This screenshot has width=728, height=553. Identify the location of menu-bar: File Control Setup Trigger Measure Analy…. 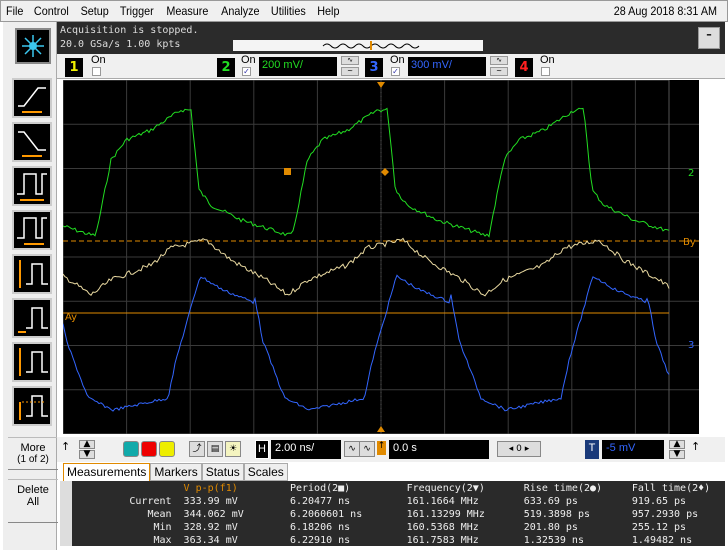
(364, 11).